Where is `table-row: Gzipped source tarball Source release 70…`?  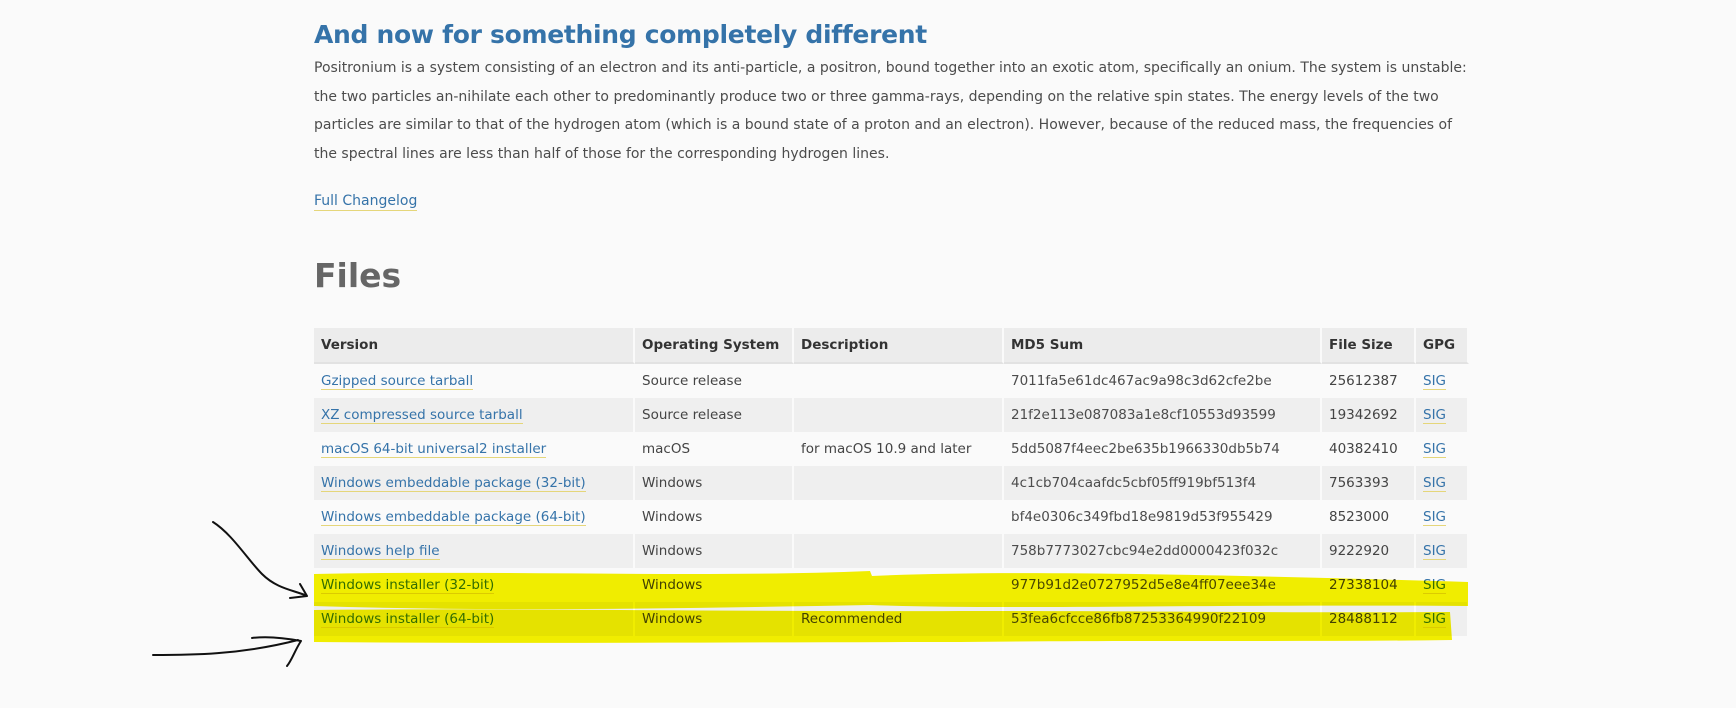
table-row: Gzipped source tarball Source release 70… is located at coordinates (891, 381).